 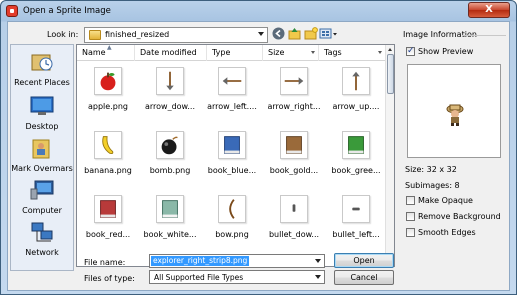 I want to click on book-white-icon, so click(x=170, y=209).